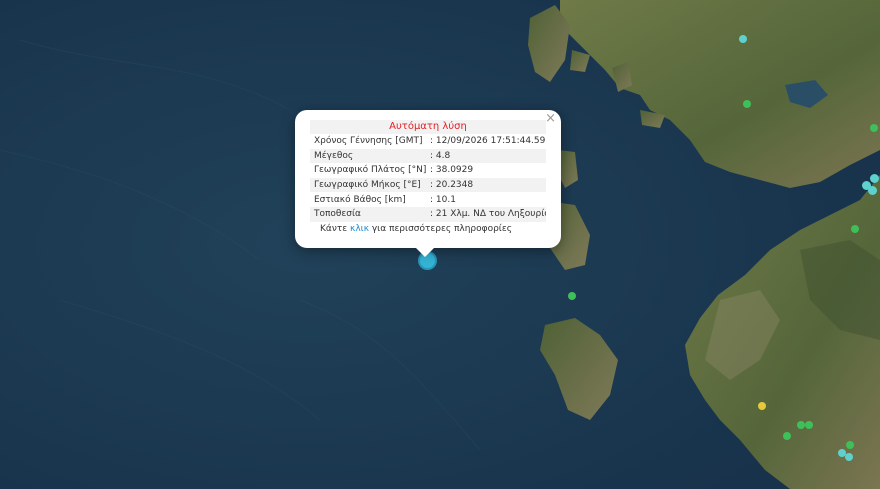 The height and width of the screenshot is (489, 880). I want to click on longitude-value: : 20.2348, so click(486, 185).